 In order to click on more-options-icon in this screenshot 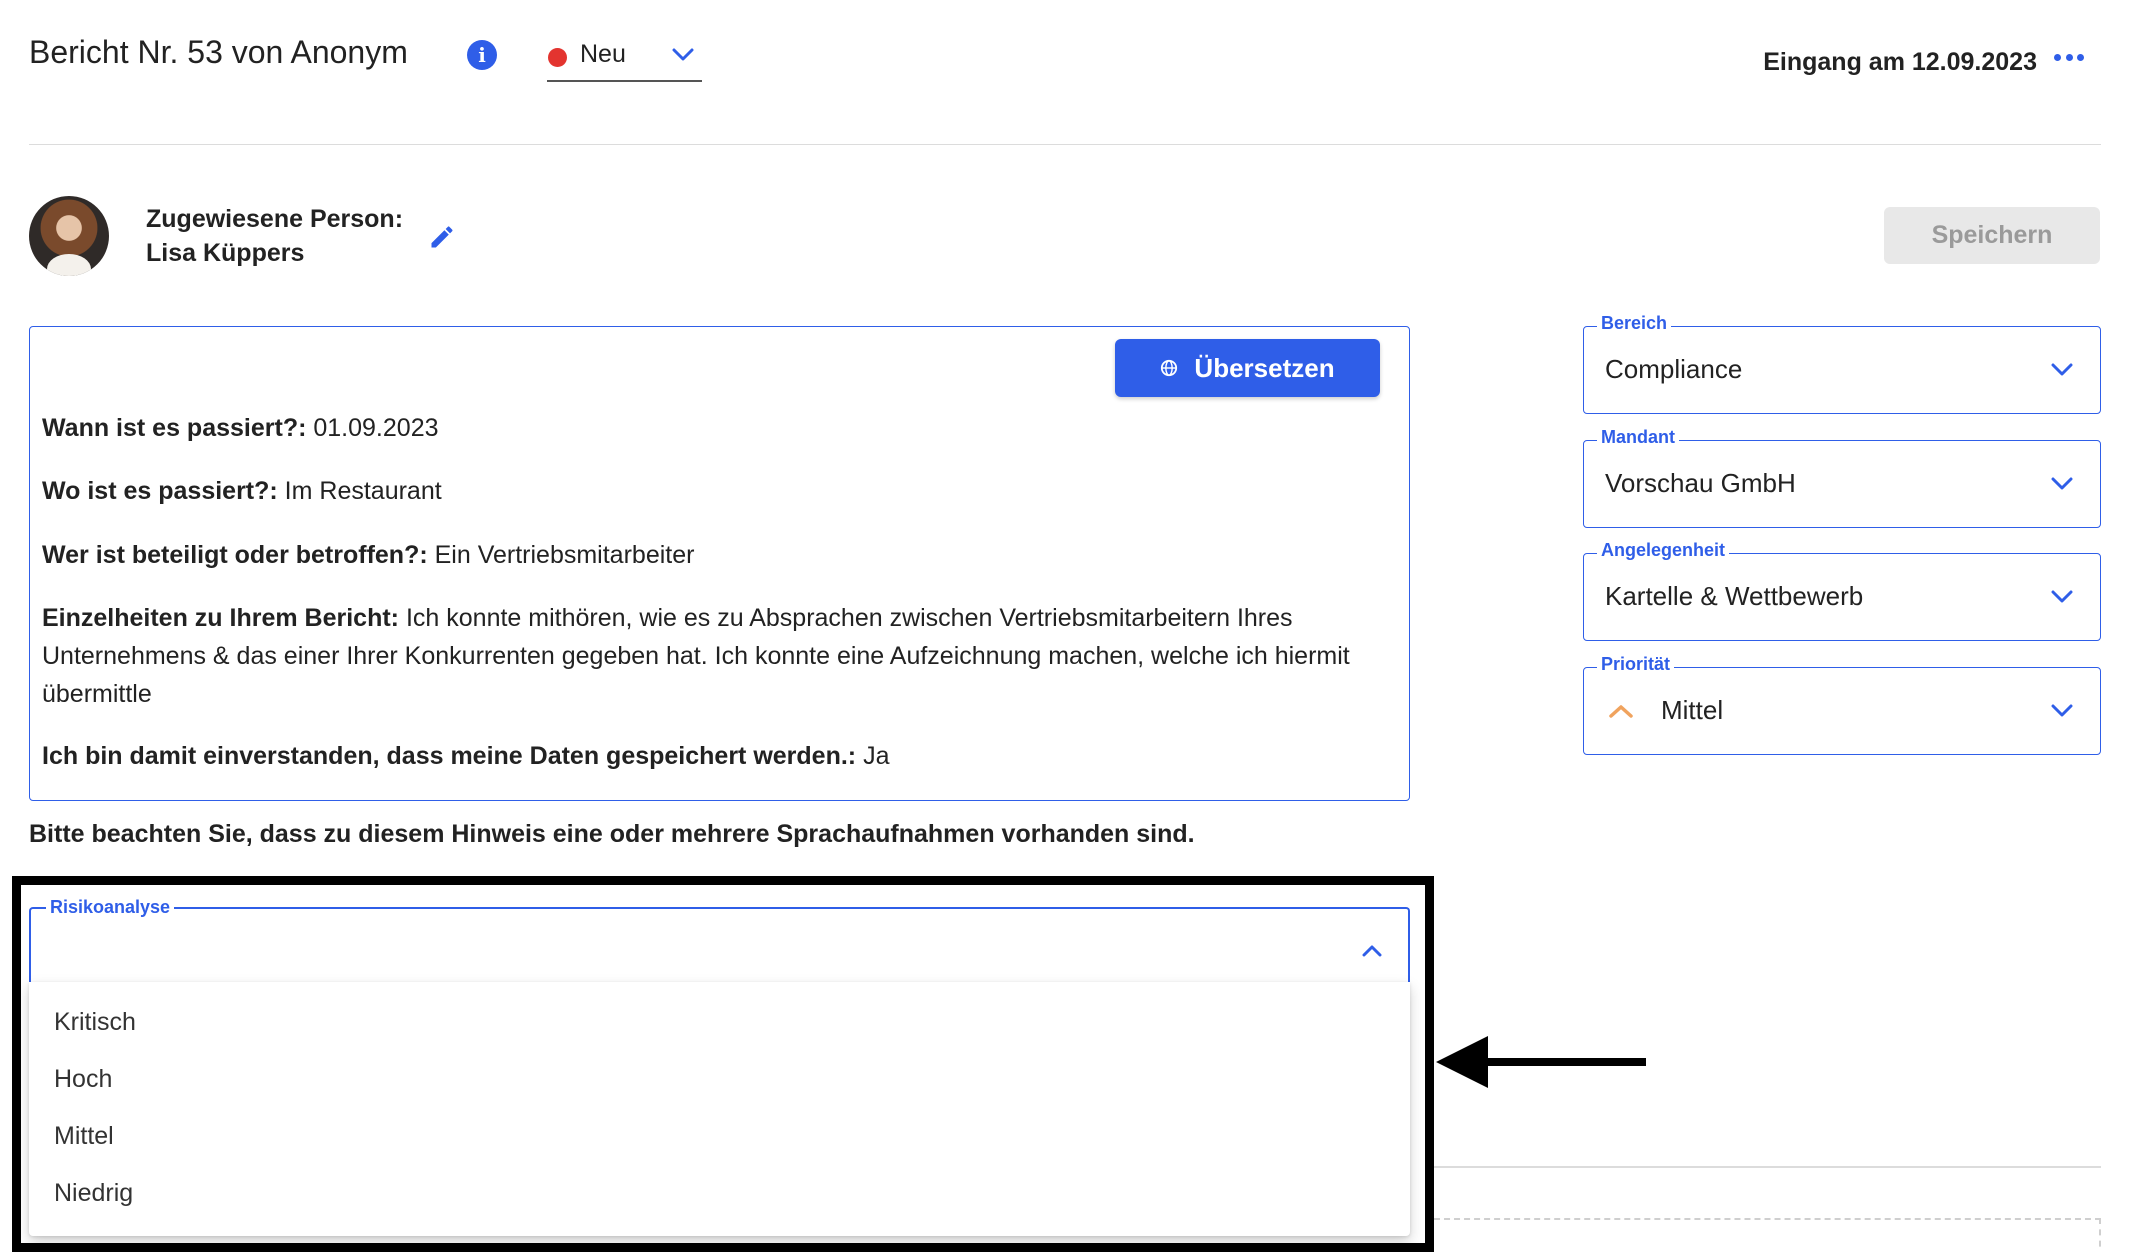, I will do `click(2069, 59)`.